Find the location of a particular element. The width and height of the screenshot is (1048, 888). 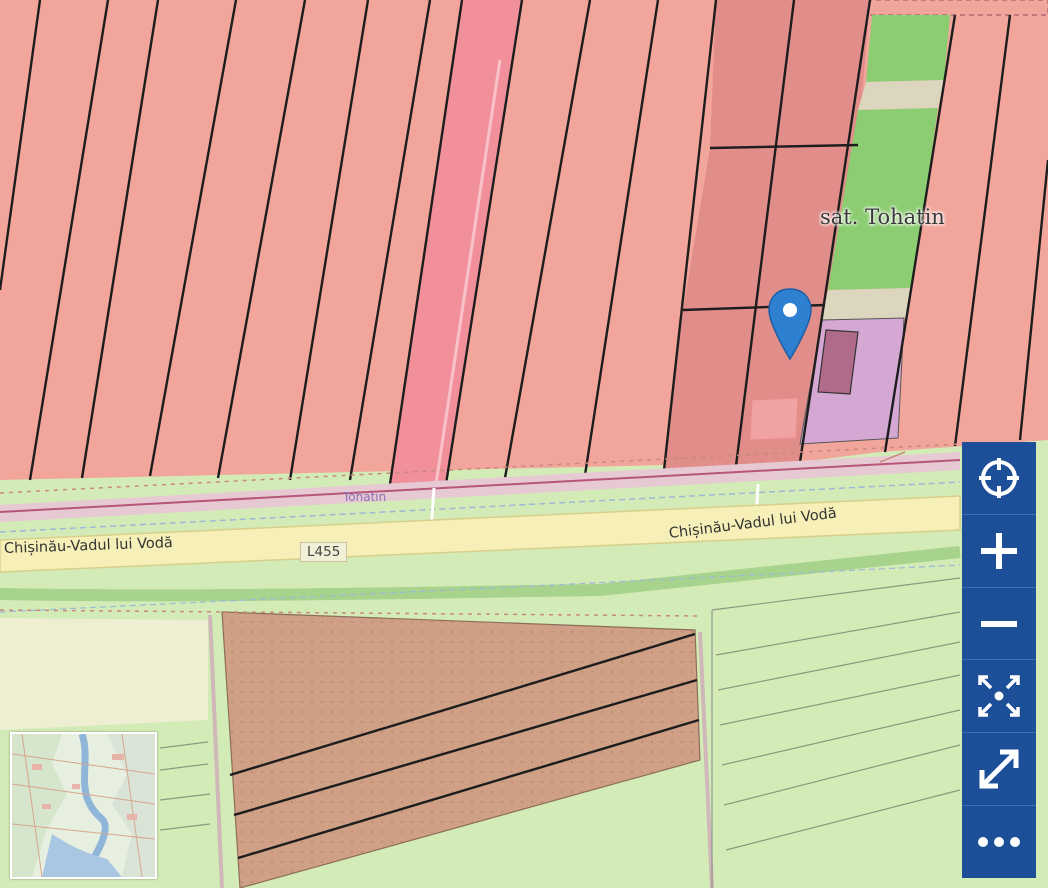

village-label: Tohatin is located at coordinates (365, 497).